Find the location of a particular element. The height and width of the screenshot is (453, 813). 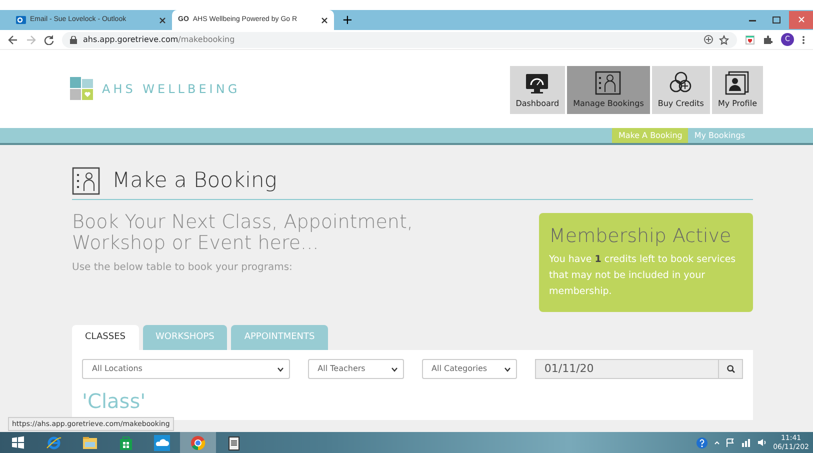

cloud-icon is located at coordinates (162, 442).